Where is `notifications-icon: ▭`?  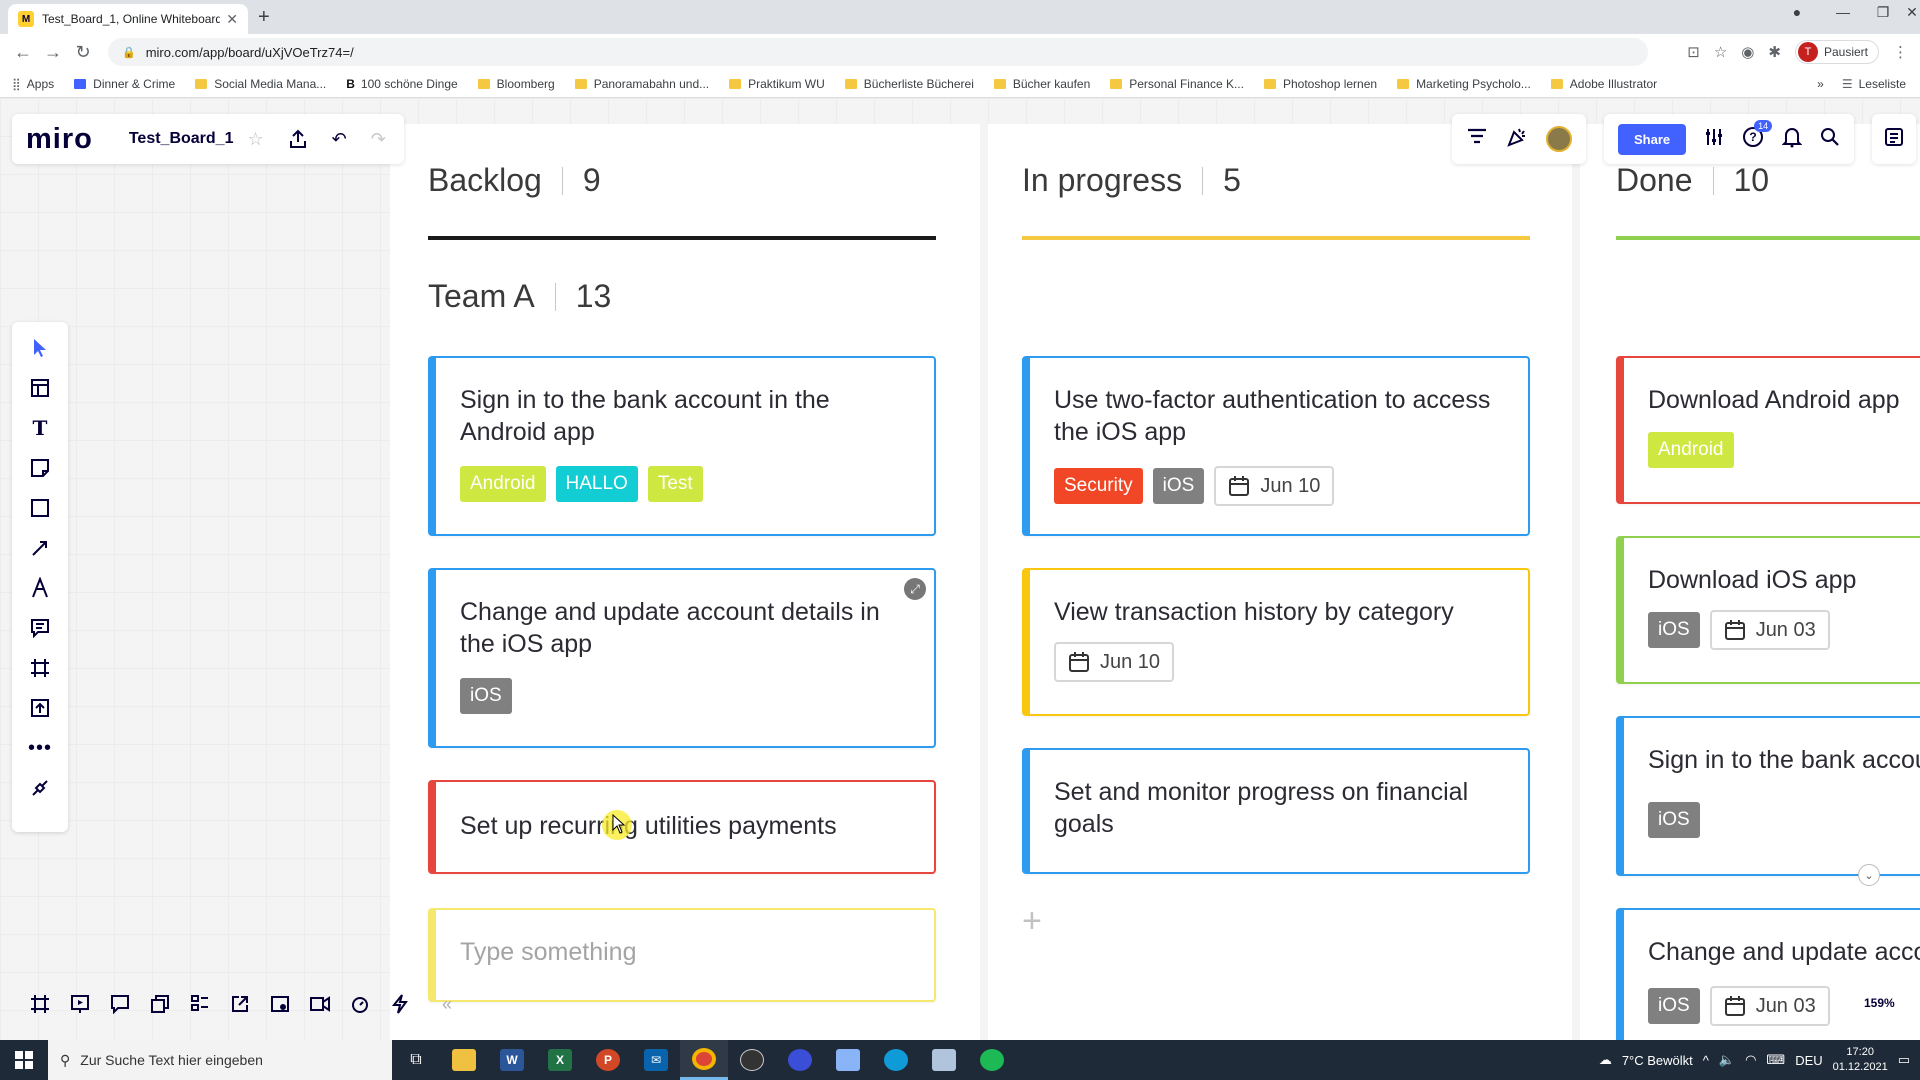
notifications-icon: ▭ is located at coordinates (1904, 1060).